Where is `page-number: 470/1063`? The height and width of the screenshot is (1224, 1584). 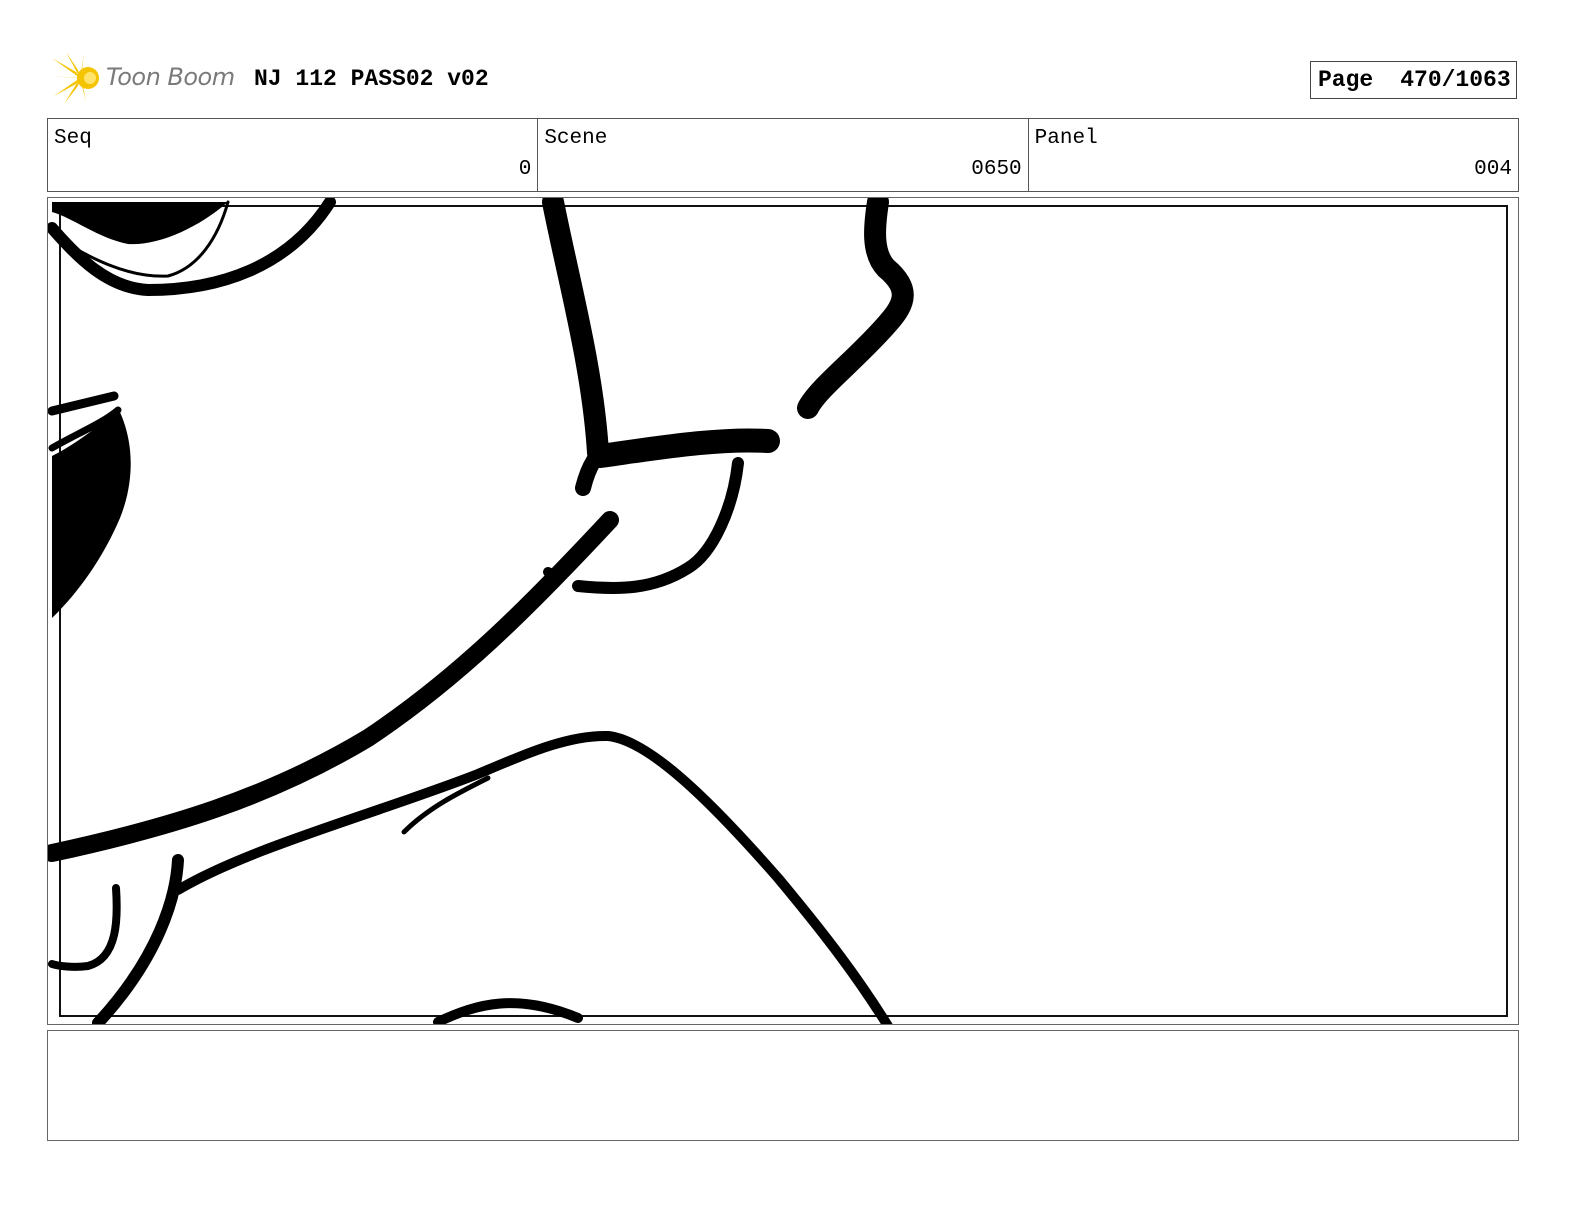 page-number: 470/1063 is located at coordinates (1455, 80).